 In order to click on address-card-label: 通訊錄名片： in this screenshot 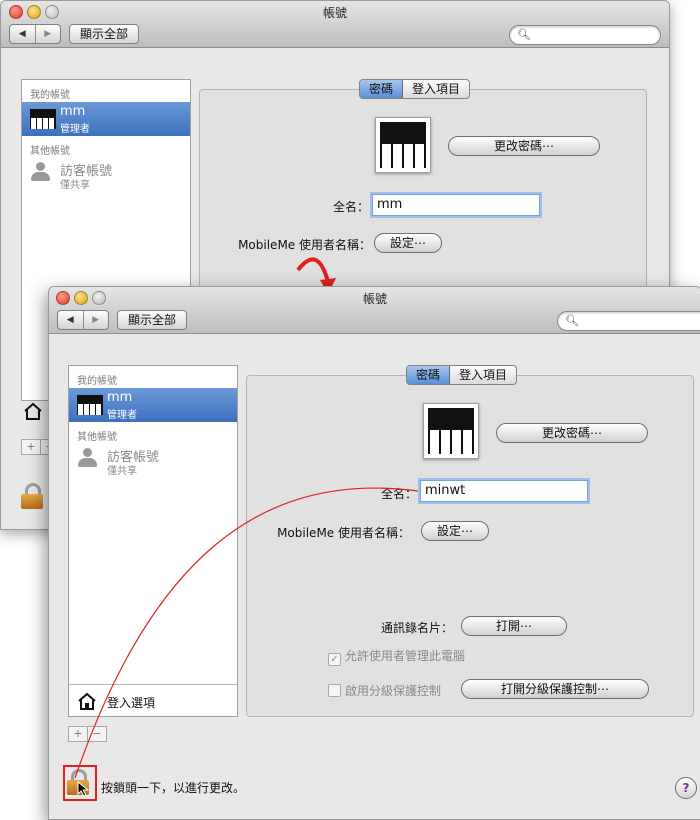, I will do `click(416, 628)`.